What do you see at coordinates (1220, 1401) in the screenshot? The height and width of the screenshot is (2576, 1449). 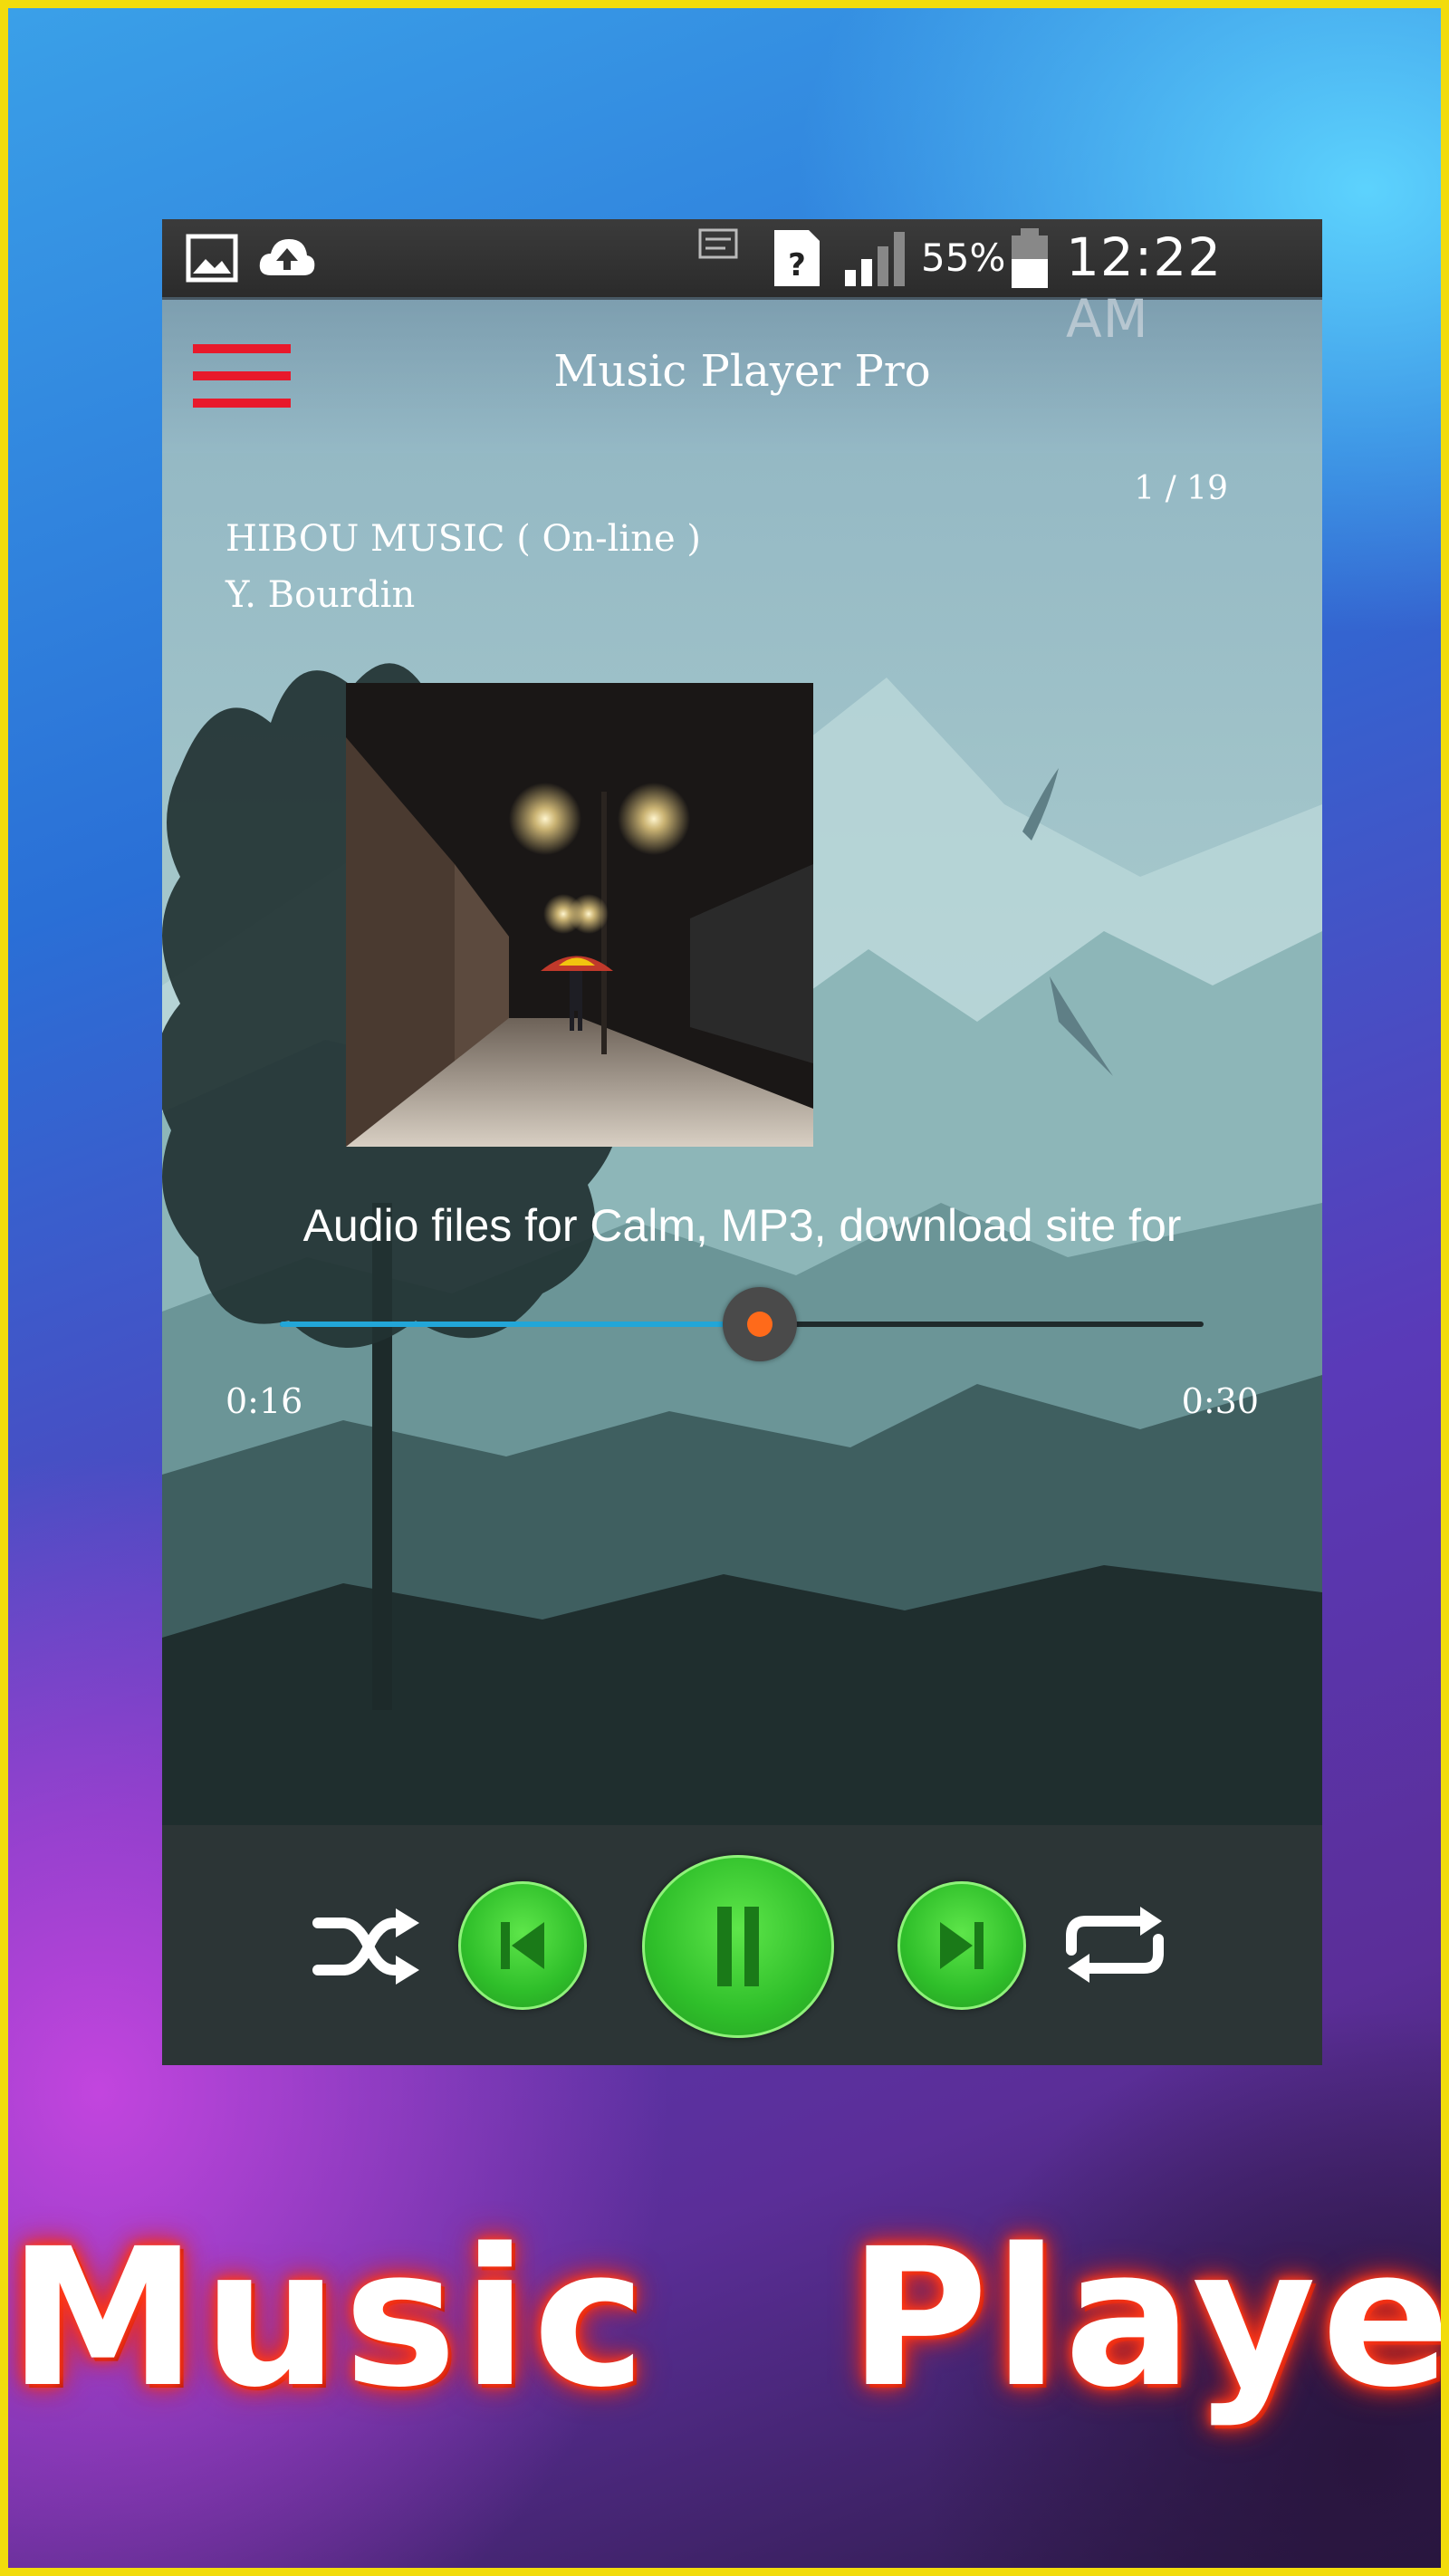 I see `total-time: 0:30` at bounding box center [1220, 1401].